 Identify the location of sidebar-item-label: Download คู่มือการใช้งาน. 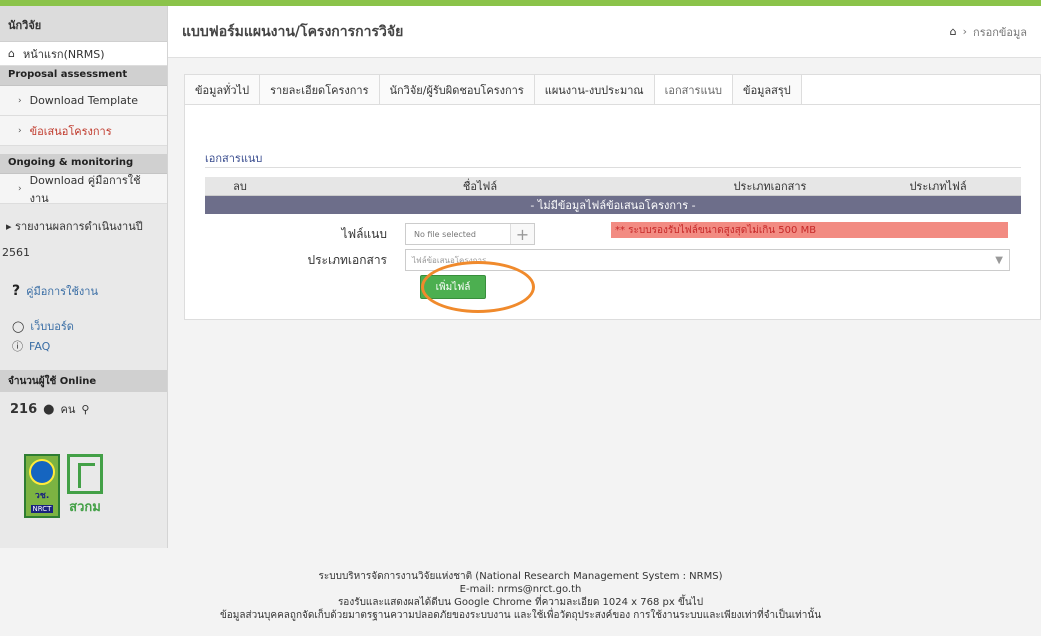
(85, 189).